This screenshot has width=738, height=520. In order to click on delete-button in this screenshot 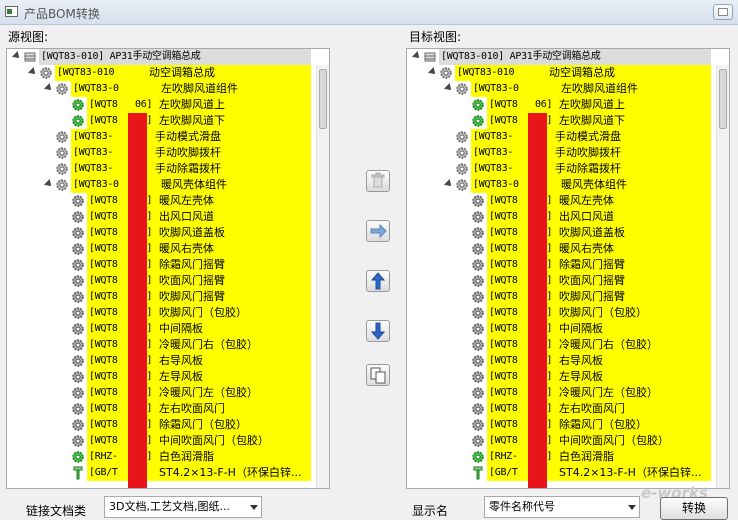, I will do `click(378, 181)`.